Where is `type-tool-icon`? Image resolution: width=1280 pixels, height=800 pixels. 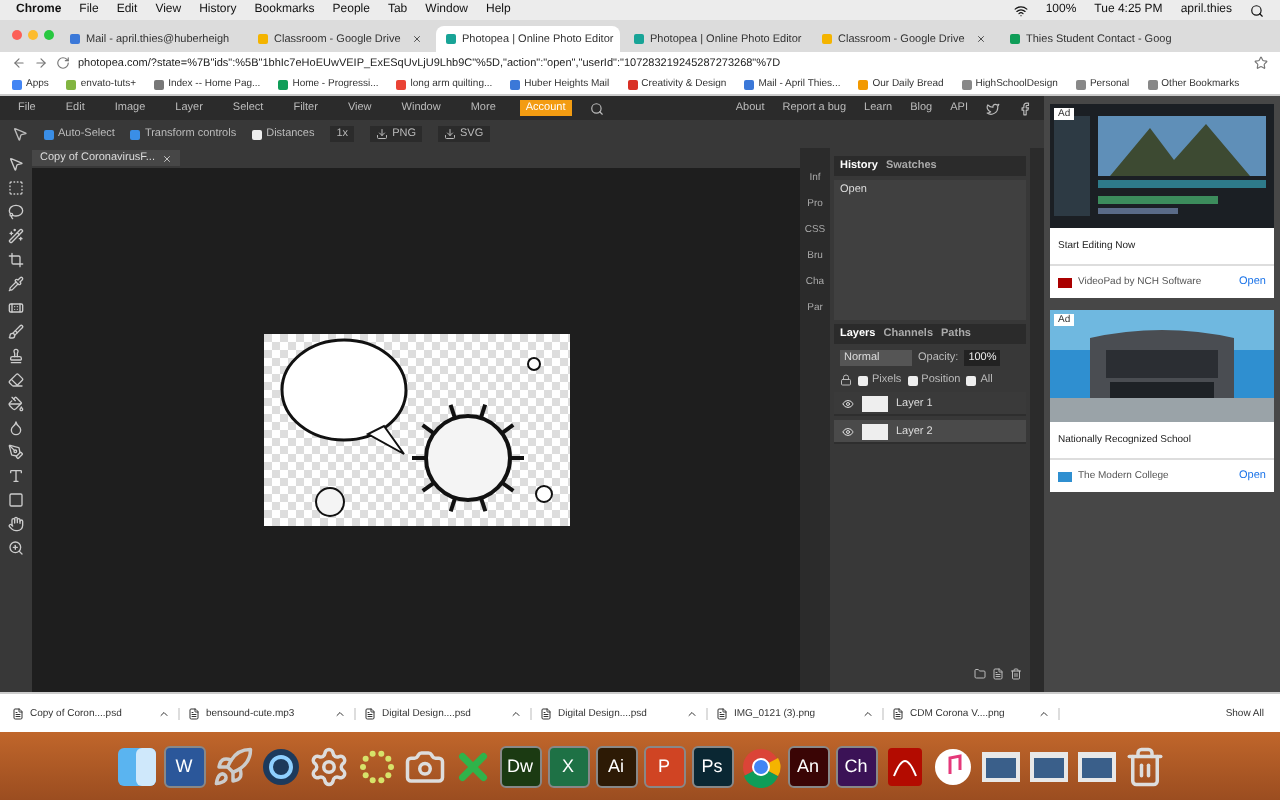
type-tool-icon is located at coordinates (16, 476).